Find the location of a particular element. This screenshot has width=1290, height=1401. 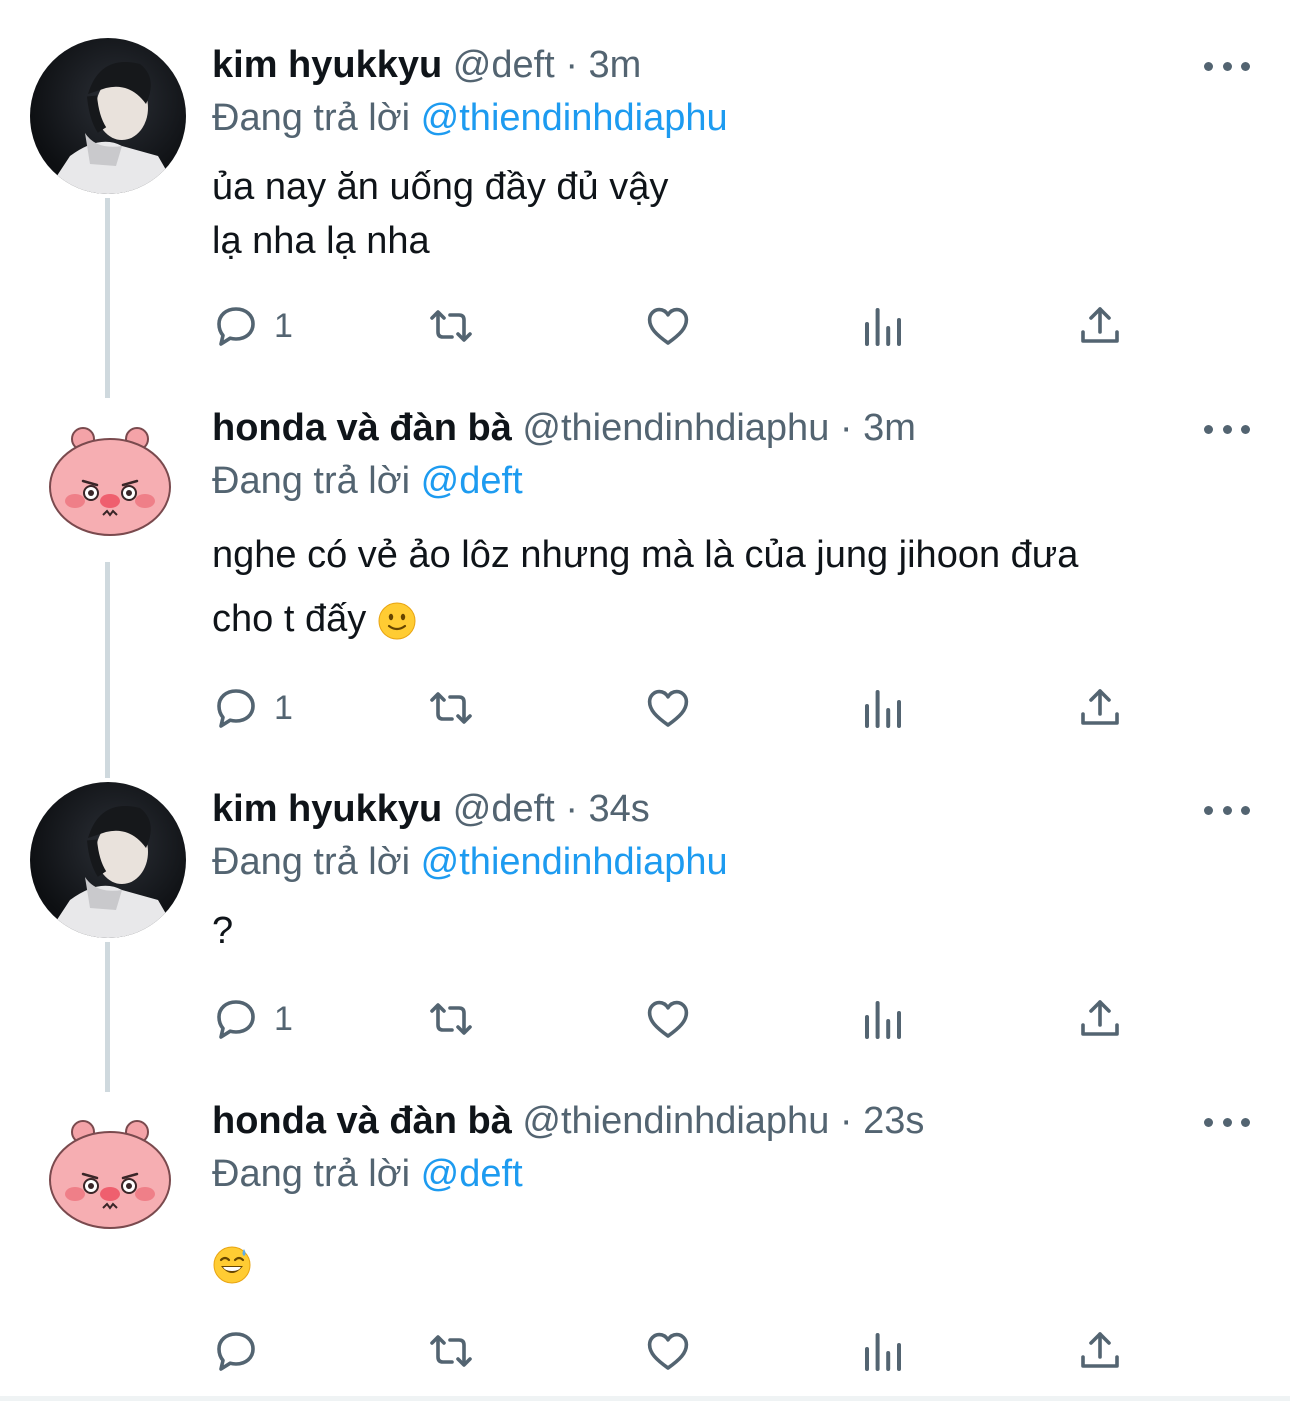

tweet-text-line: lạ nha lạ nha is located at coordinates (321, 241).